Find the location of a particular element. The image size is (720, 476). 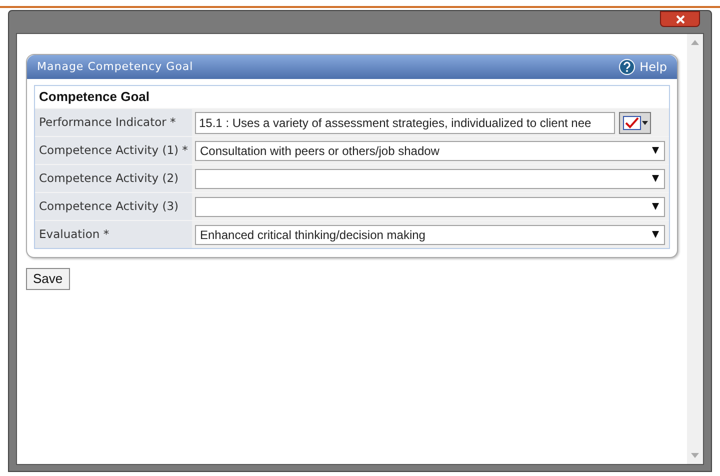

section-title: Competence Goal is located at coordinates (94, 97).